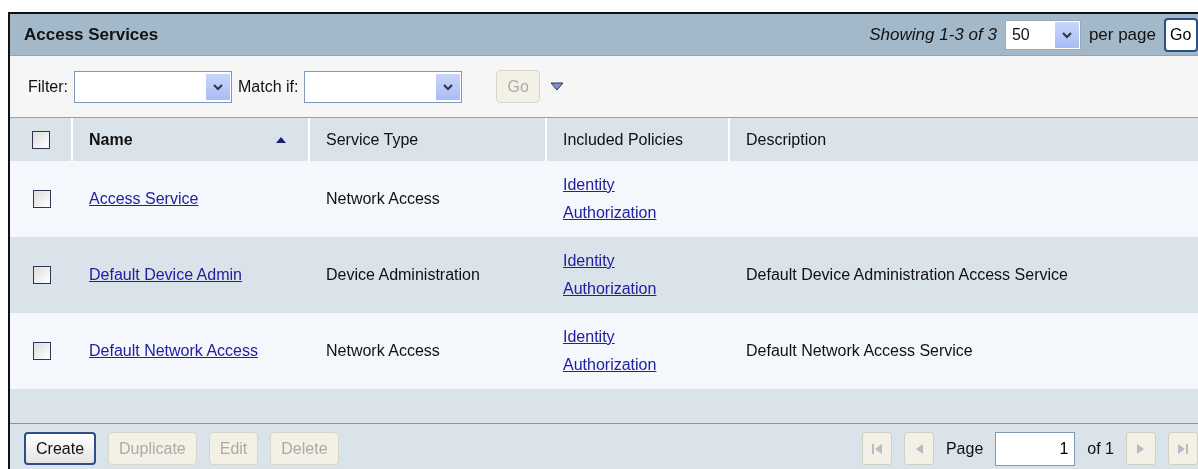  I want to click on table-cell: Default Device Administration Access Service, so click(907, 275).